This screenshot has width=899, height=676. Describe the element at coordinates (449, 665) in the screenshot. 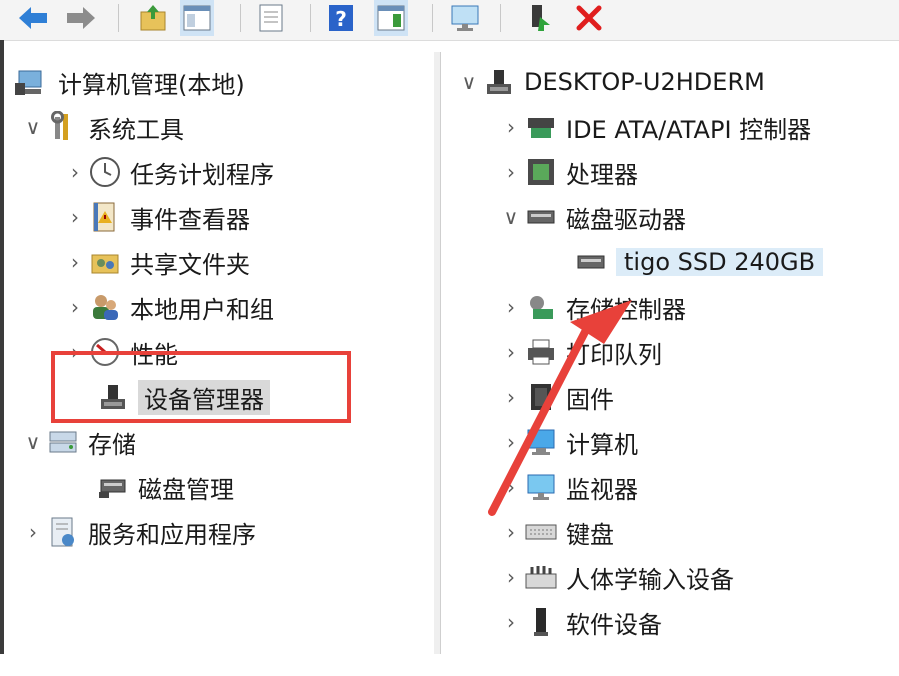

I see `bottom-strip` at that location.